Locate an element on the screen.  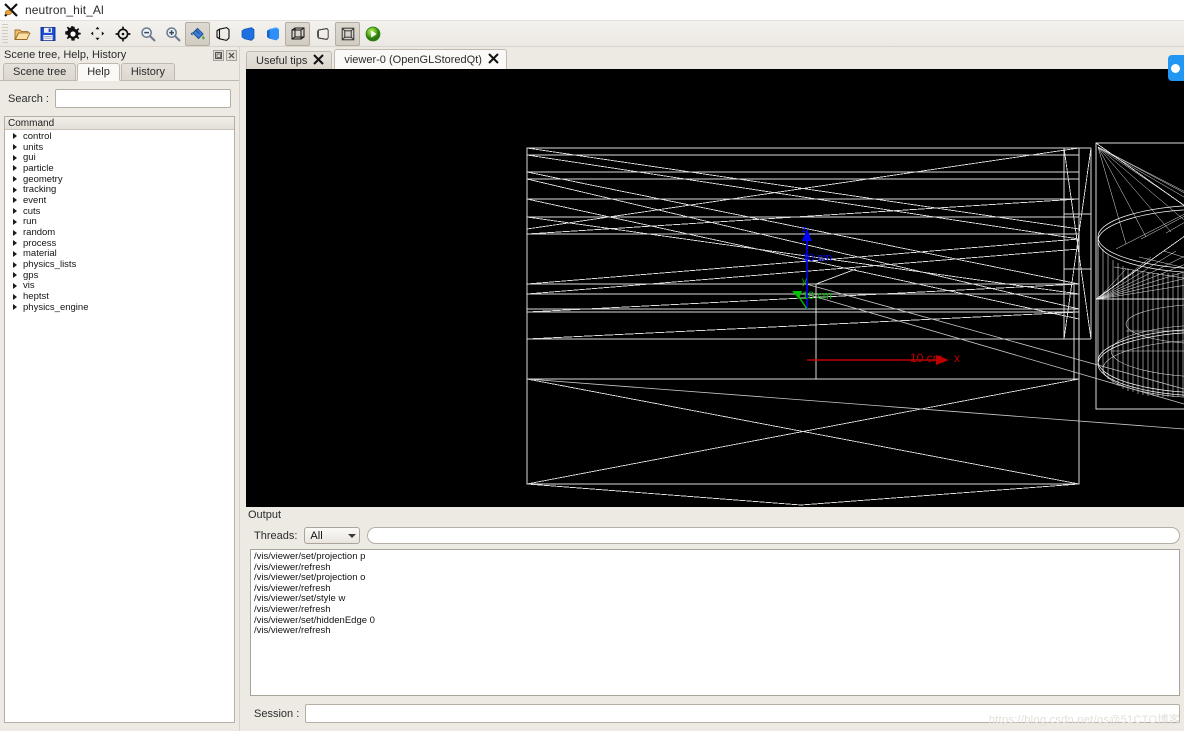
tab-useful-tips: Useful tips is located at coordinates (289, 60).